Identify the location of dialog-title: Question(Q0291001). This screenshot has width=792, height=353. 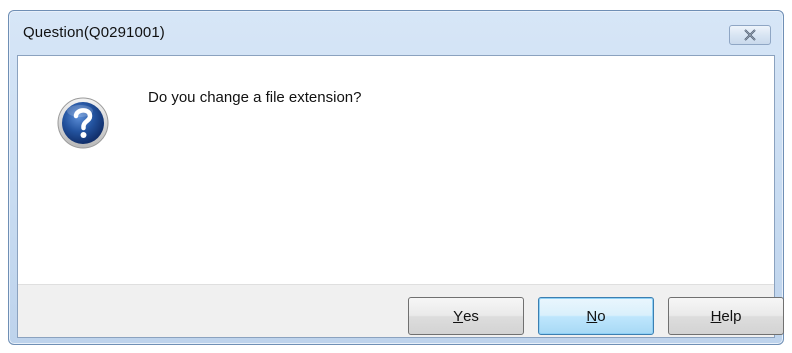
(94, 32).